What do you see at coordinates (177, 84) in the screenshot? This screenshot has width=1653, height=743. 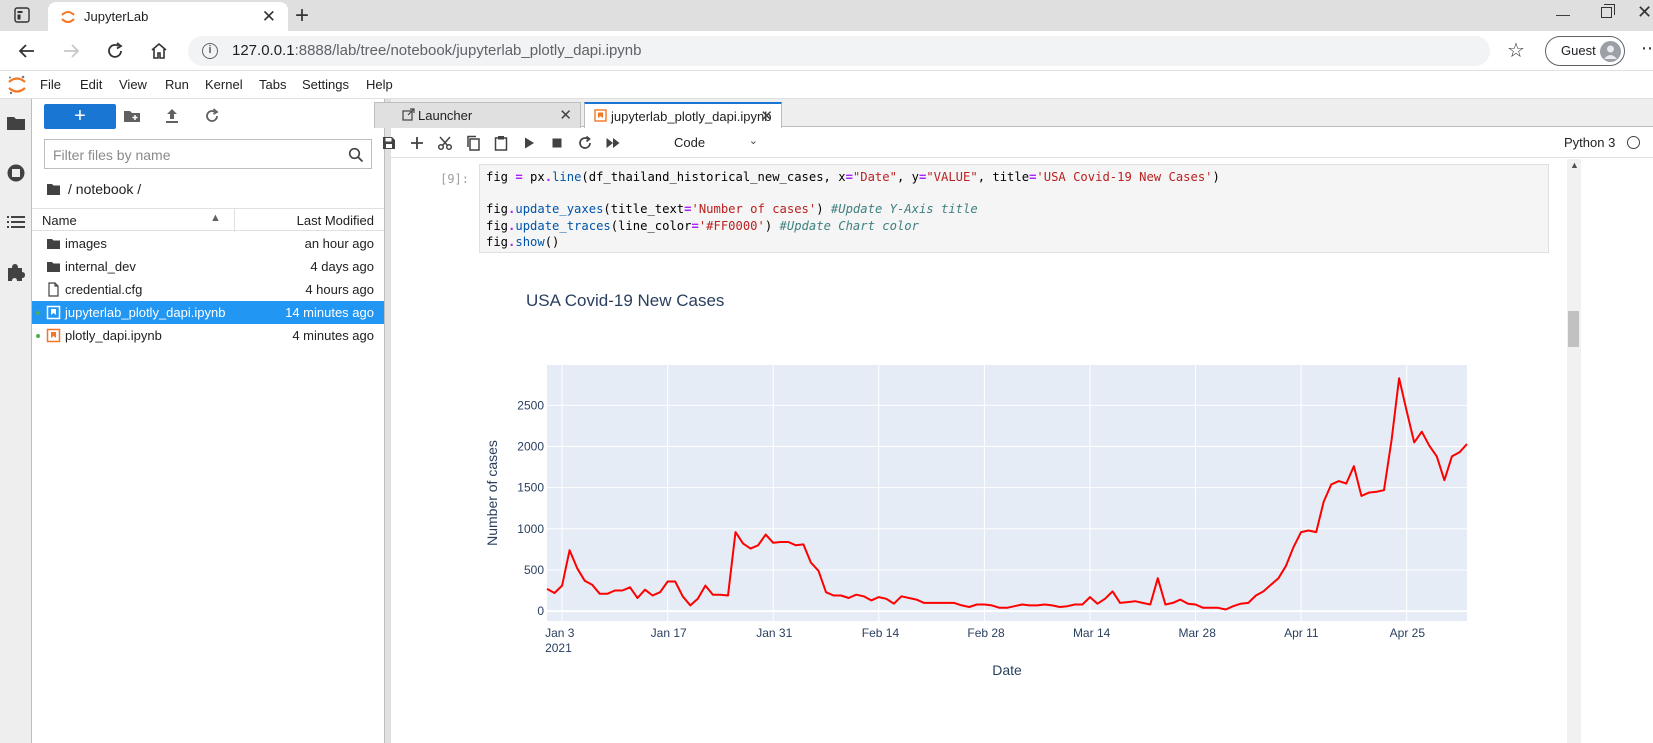 I see `menu-run: Run` at bounding box center [177, 84].